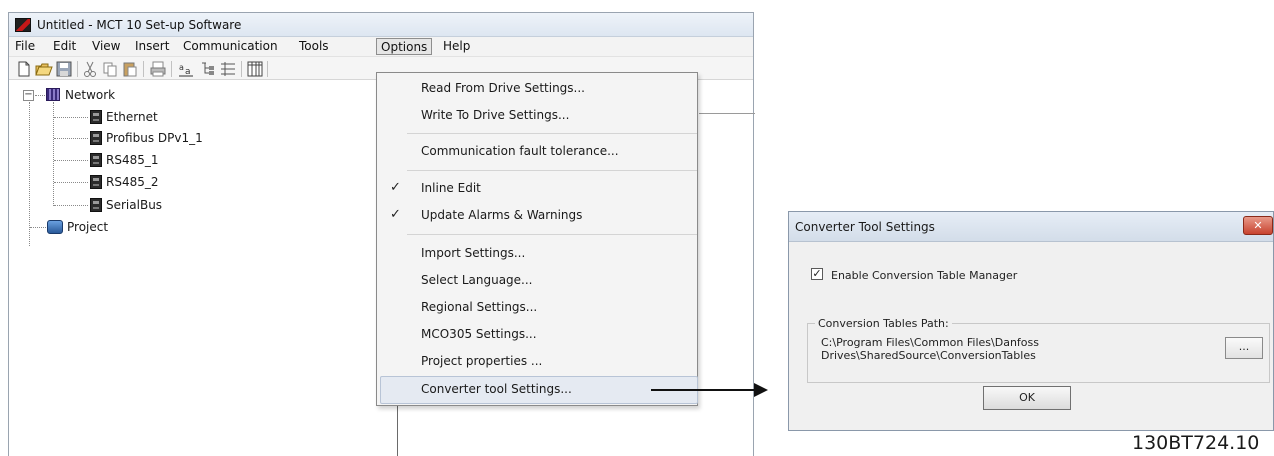  What do you see at coordinates (87, 227) in the screenshot?
I see `tree-node-project: Project` at bounding box center [87, 227].